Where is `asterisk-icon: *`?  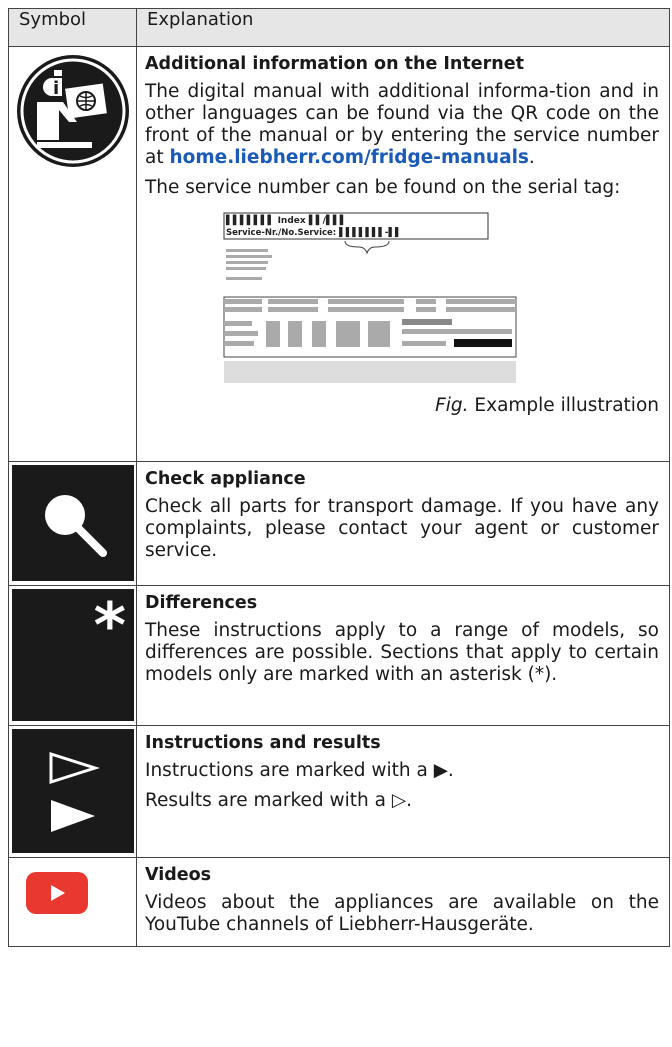 asterisk-icon: * is located at coordinates (73, 655).